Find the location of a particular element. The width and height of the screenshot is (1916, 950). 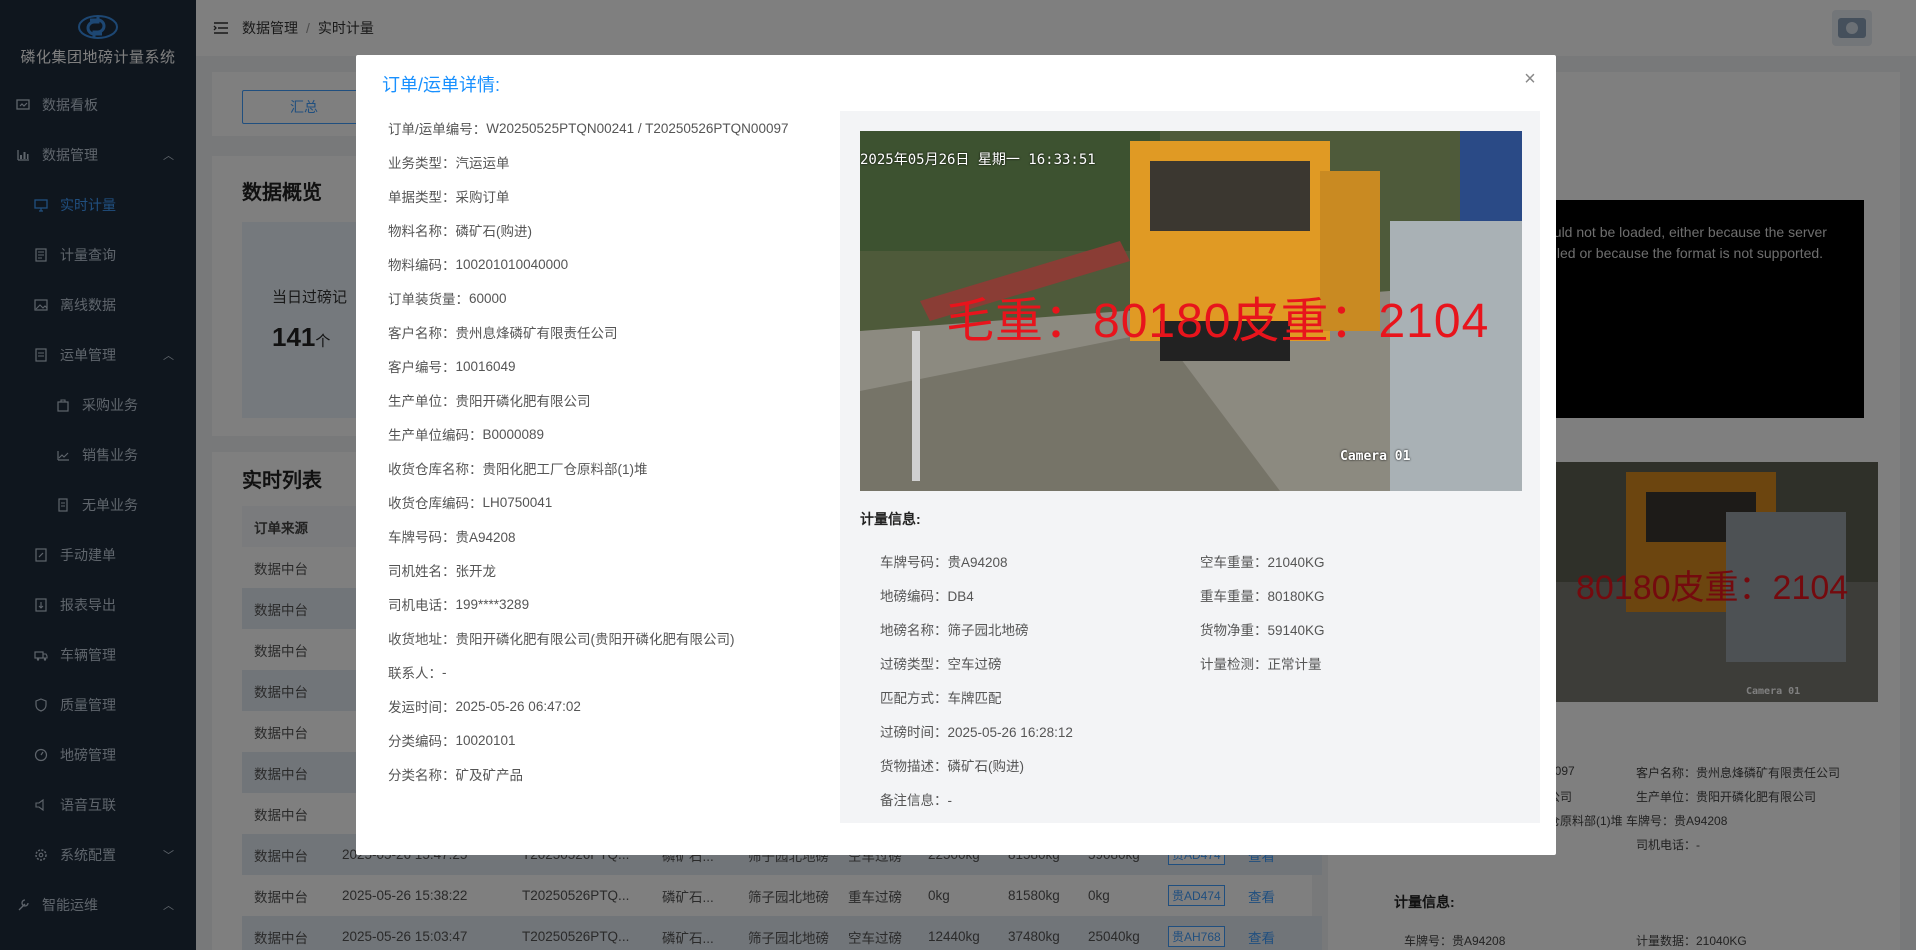

detail-row: 车牌号码： 贵A94208 is located at coordinates (608, 536).